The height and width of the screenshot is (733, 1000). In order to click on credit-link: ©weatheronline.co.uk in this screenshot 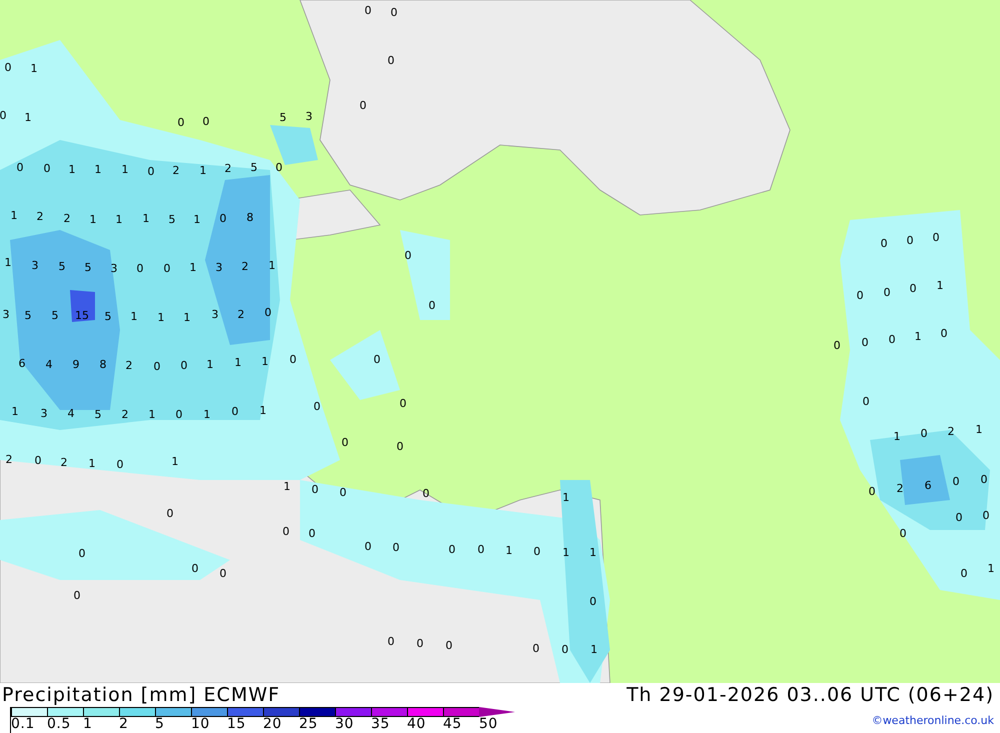, I will do `click(933, 720)`.